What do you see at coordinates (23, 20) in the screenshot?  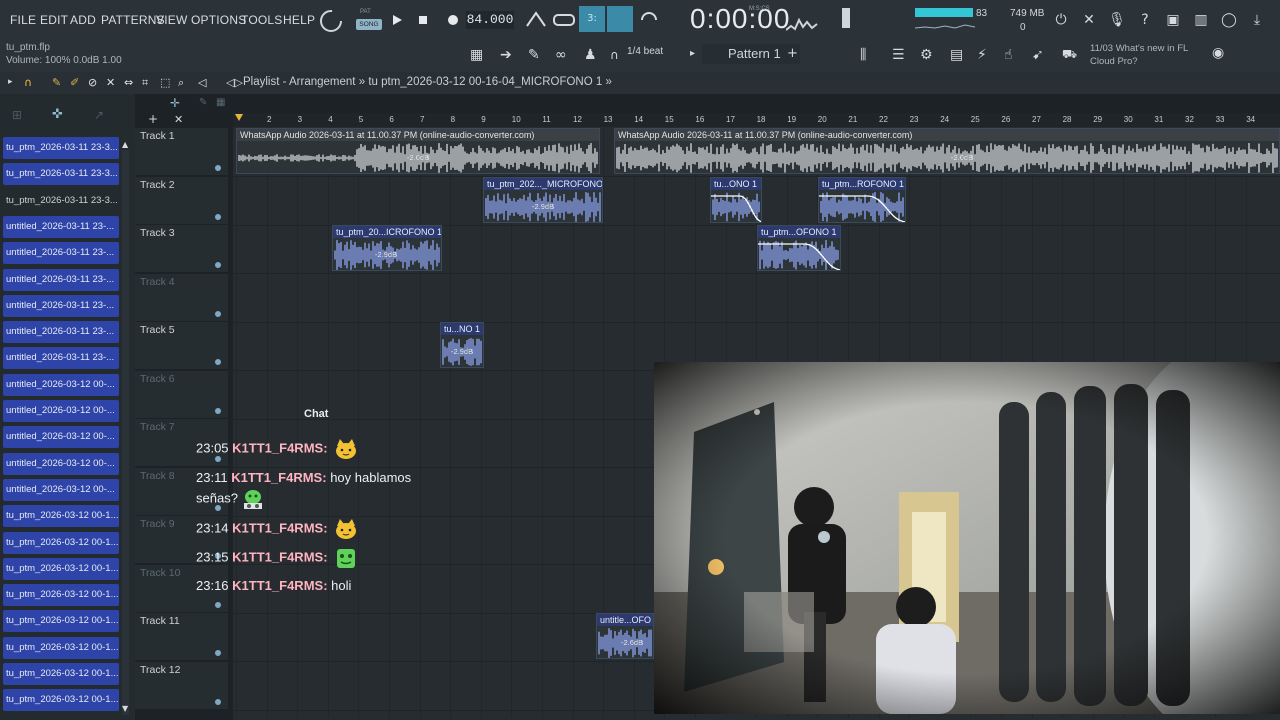 I see `menu-file: FILE` at bounding box center [23, 20].